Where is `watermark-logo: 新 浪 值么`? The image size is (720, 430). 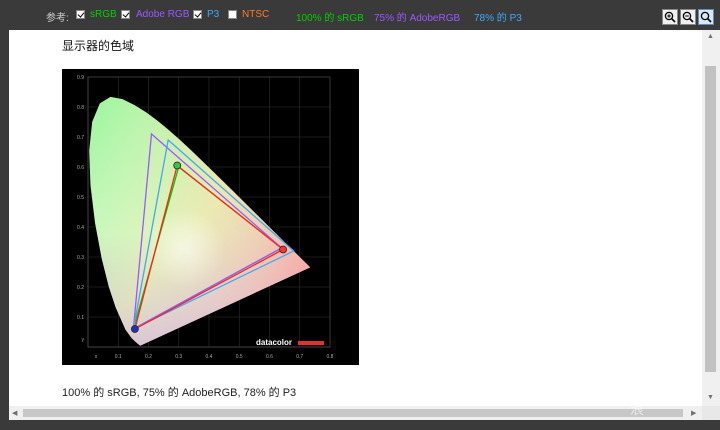 watermark-logo: 新 浪 值么 is located at coordinates (661, 401).